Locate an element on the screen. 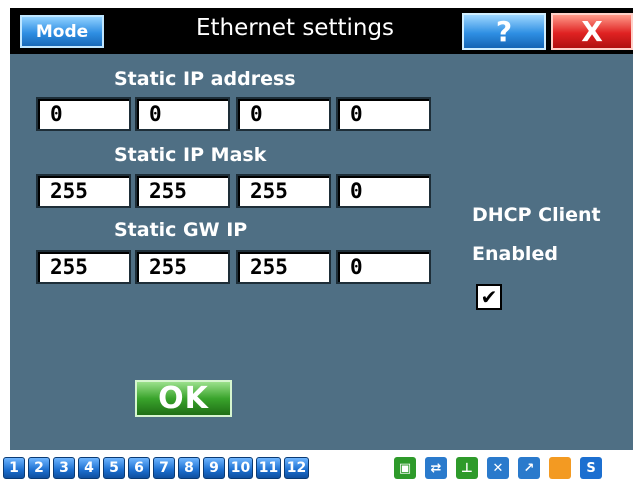 The height and width of the screenshot is (484, 635). toolbar-page-button-6: 6 is located at coordinates (139, 468).